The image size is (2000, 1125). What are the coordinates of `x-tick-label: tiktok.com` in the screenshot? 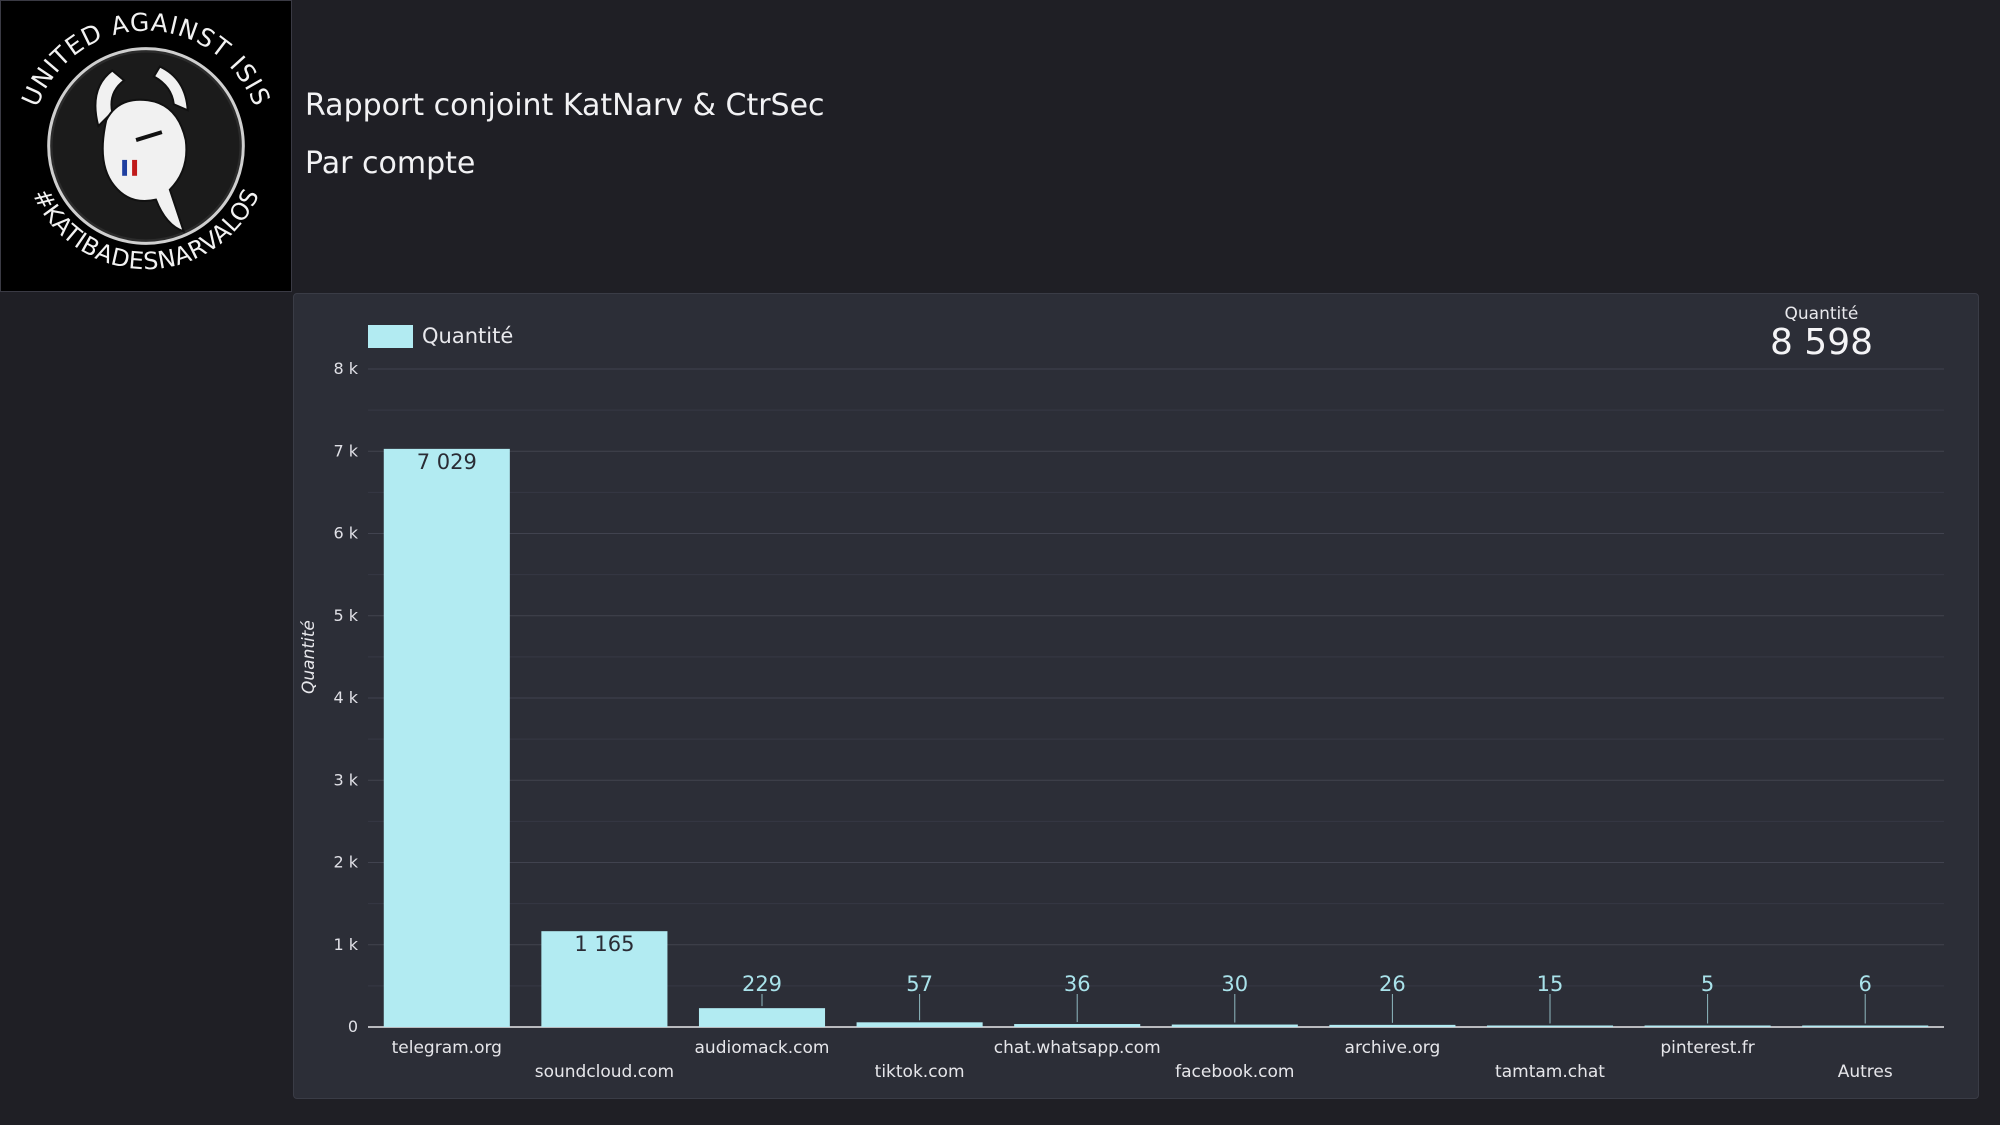 It's located at (920, 1072).